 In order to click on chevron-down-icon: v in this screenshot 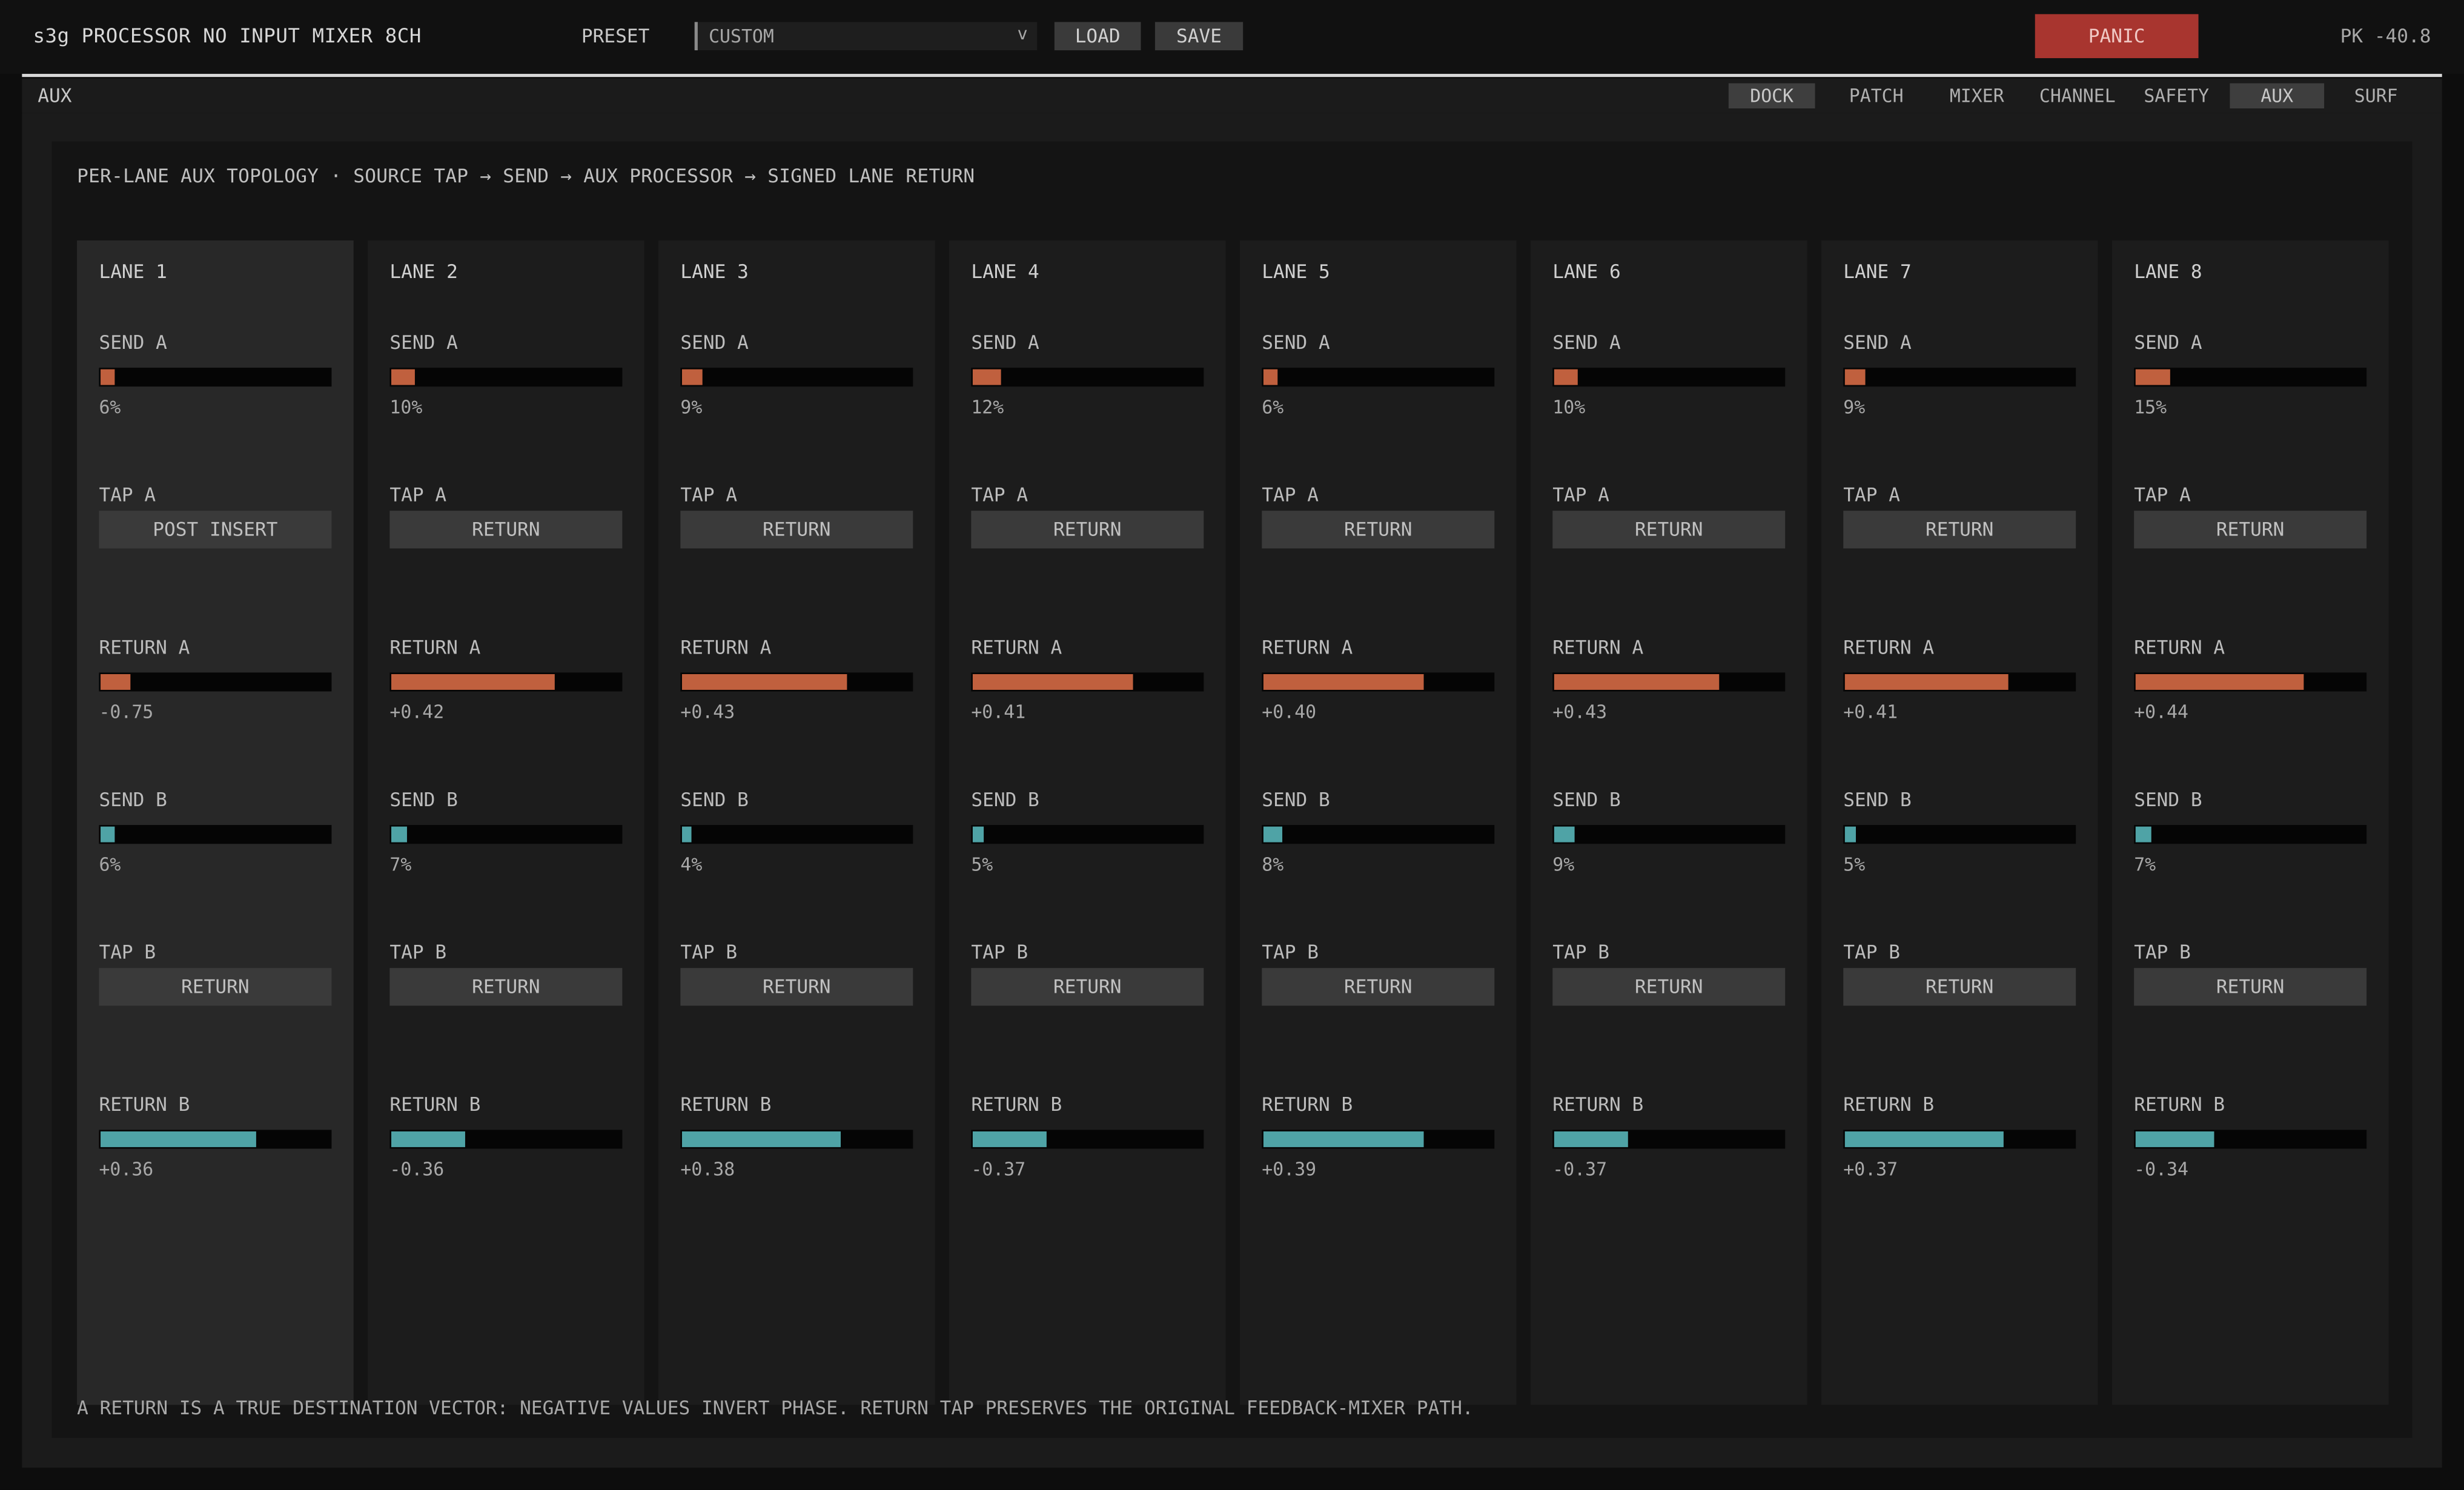, I will do `click(1022, 33)`.